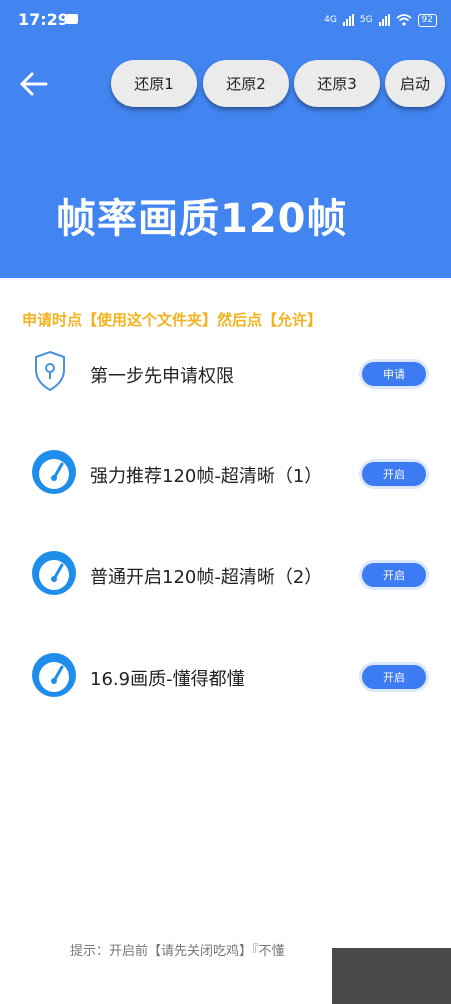 The height and width of the screenshot is (1004, 451). I want to click on list-item-strong-120: 强力推荐120帧-超清晰（1） 开启, so click(230, 473).